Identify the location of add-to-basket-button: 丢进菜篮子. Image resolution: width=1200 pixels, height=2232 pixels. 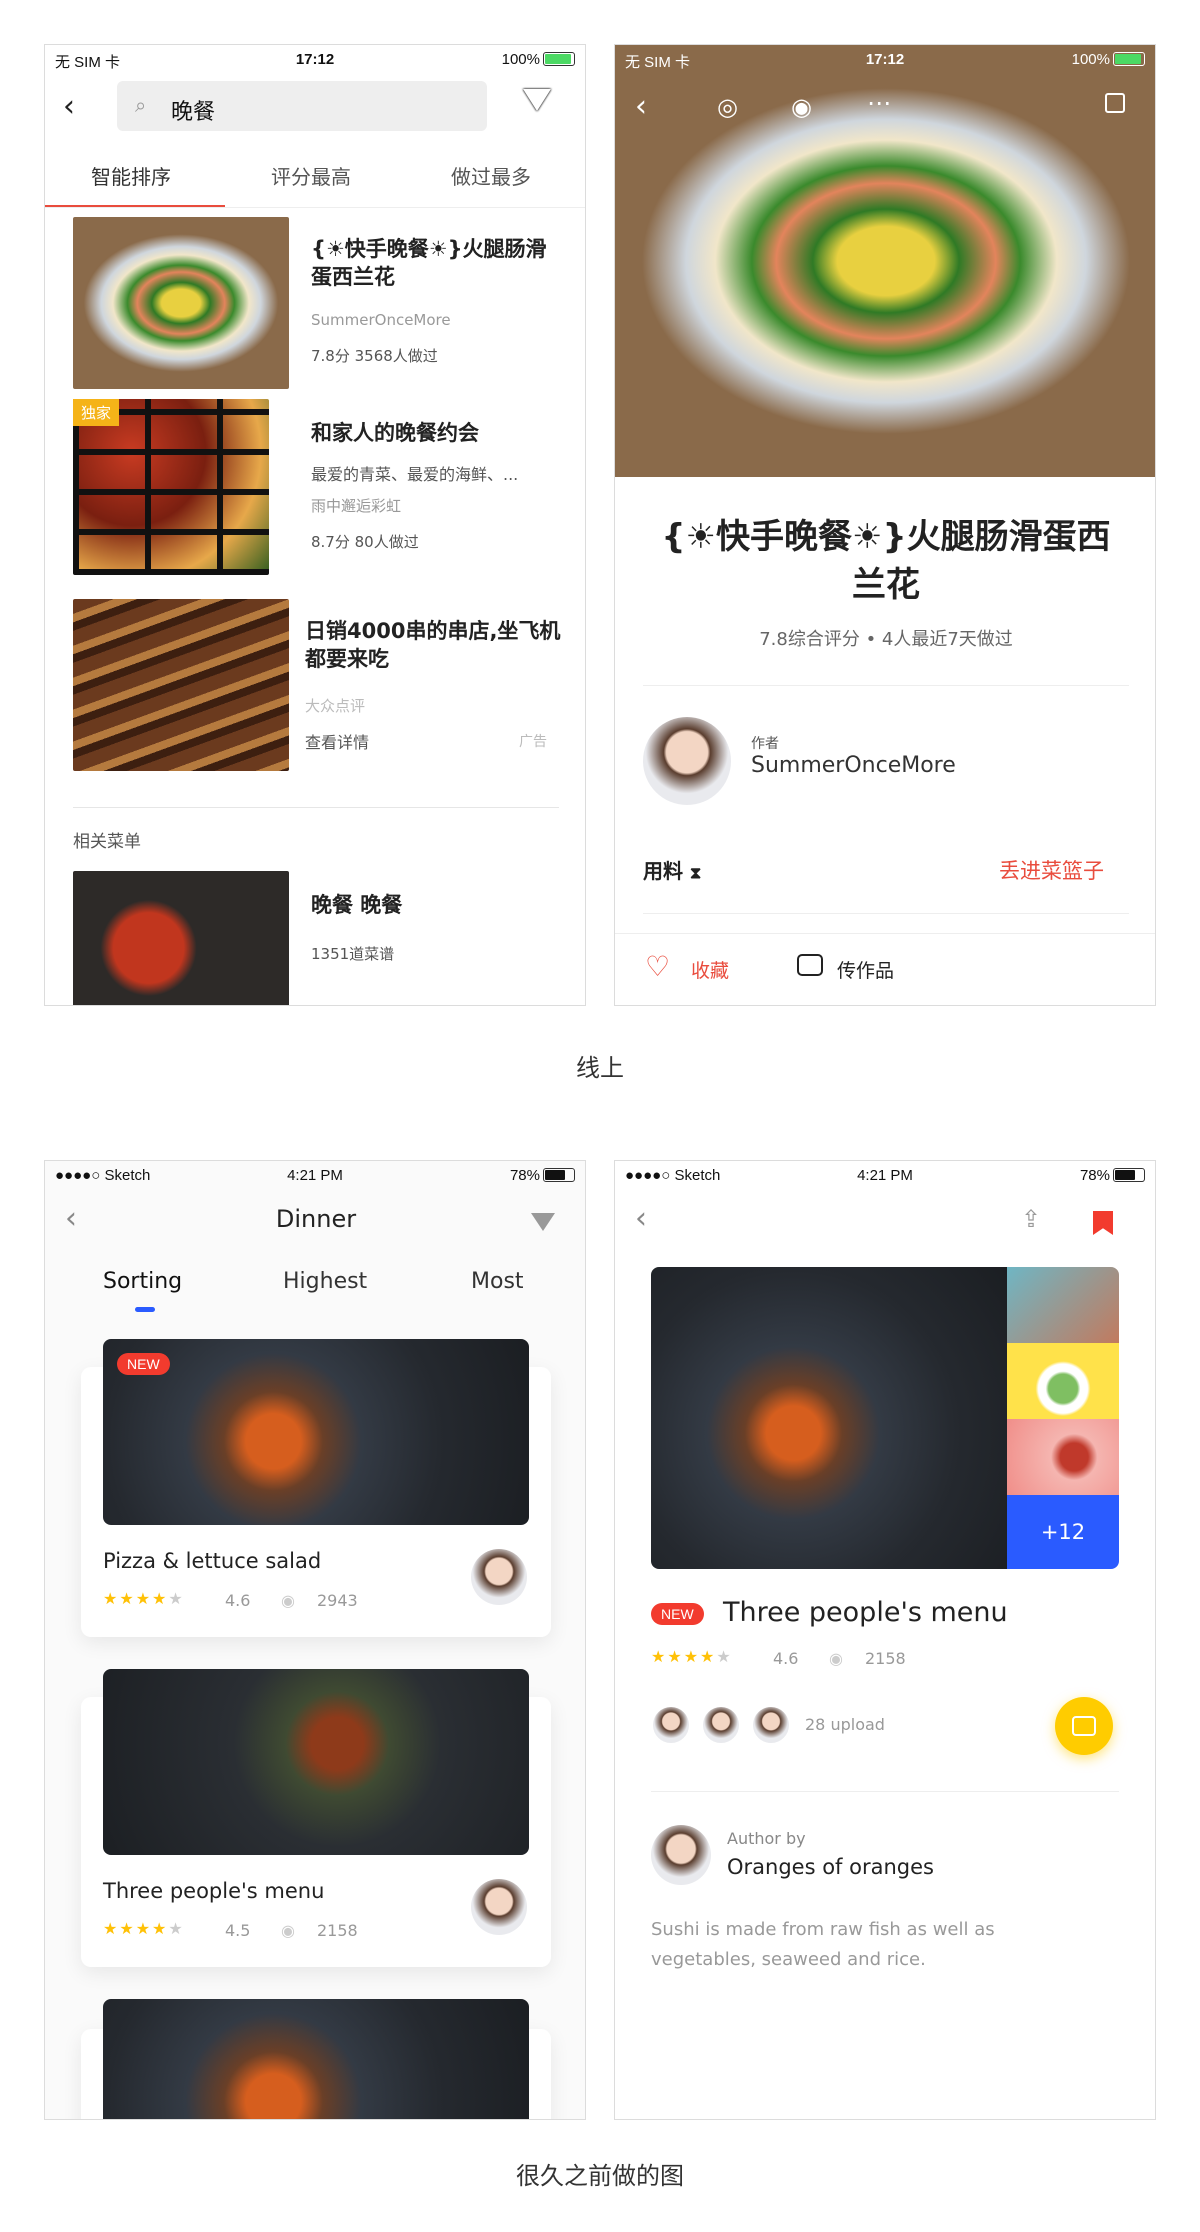
(1051, 870).